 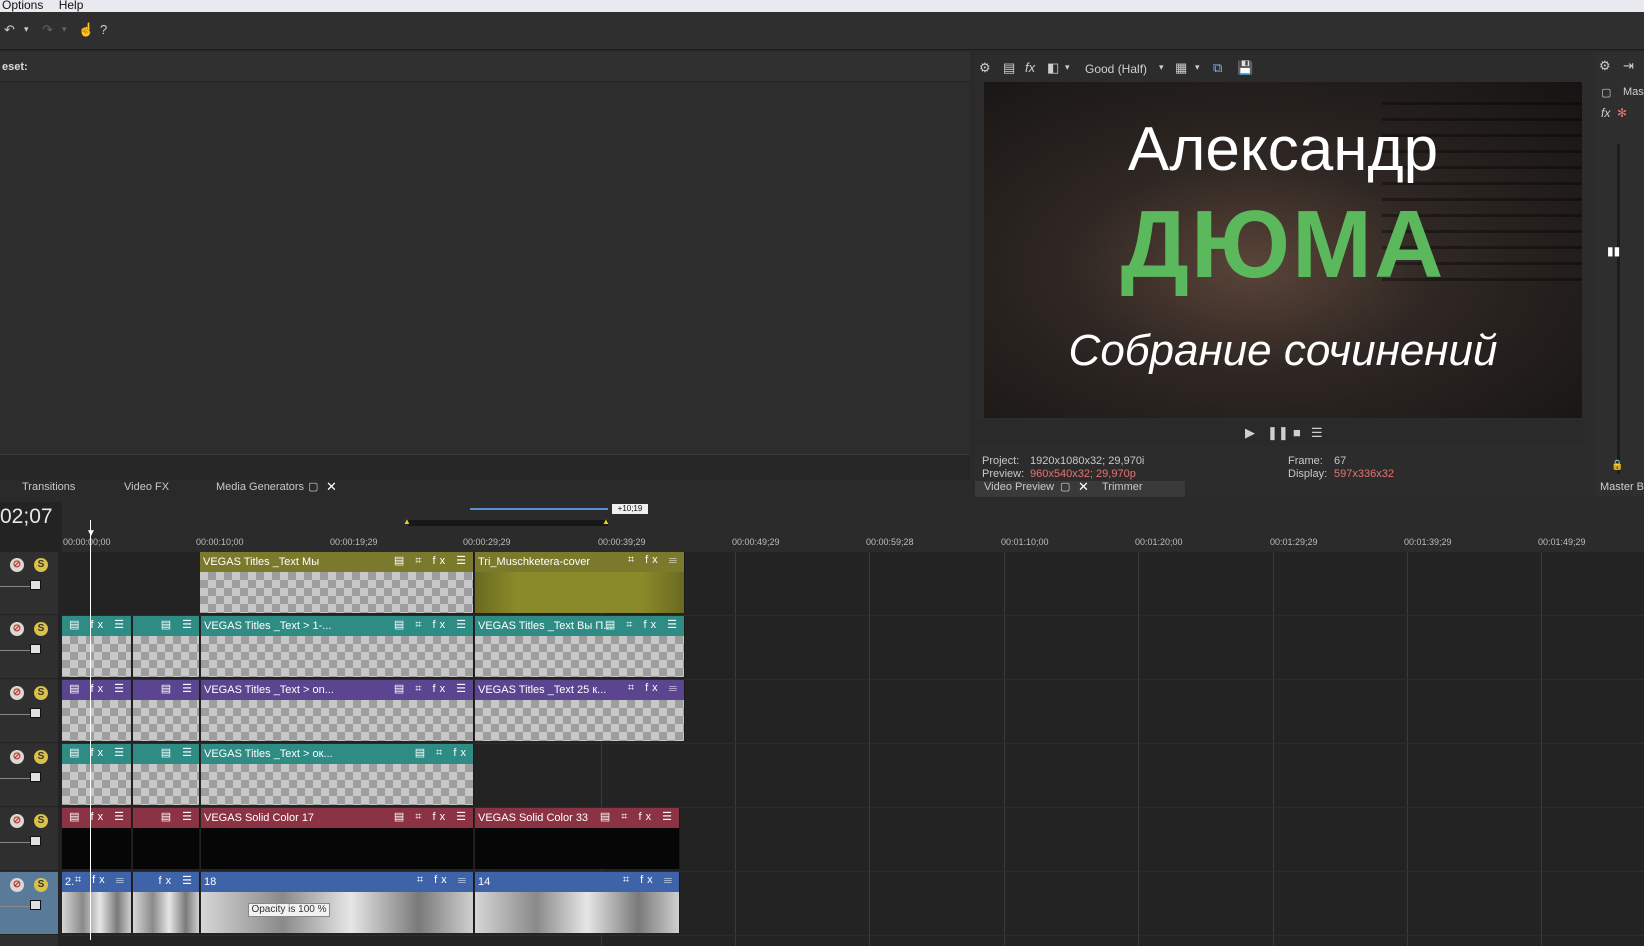 I want to click on loop-region, so click(x=508, y=523).